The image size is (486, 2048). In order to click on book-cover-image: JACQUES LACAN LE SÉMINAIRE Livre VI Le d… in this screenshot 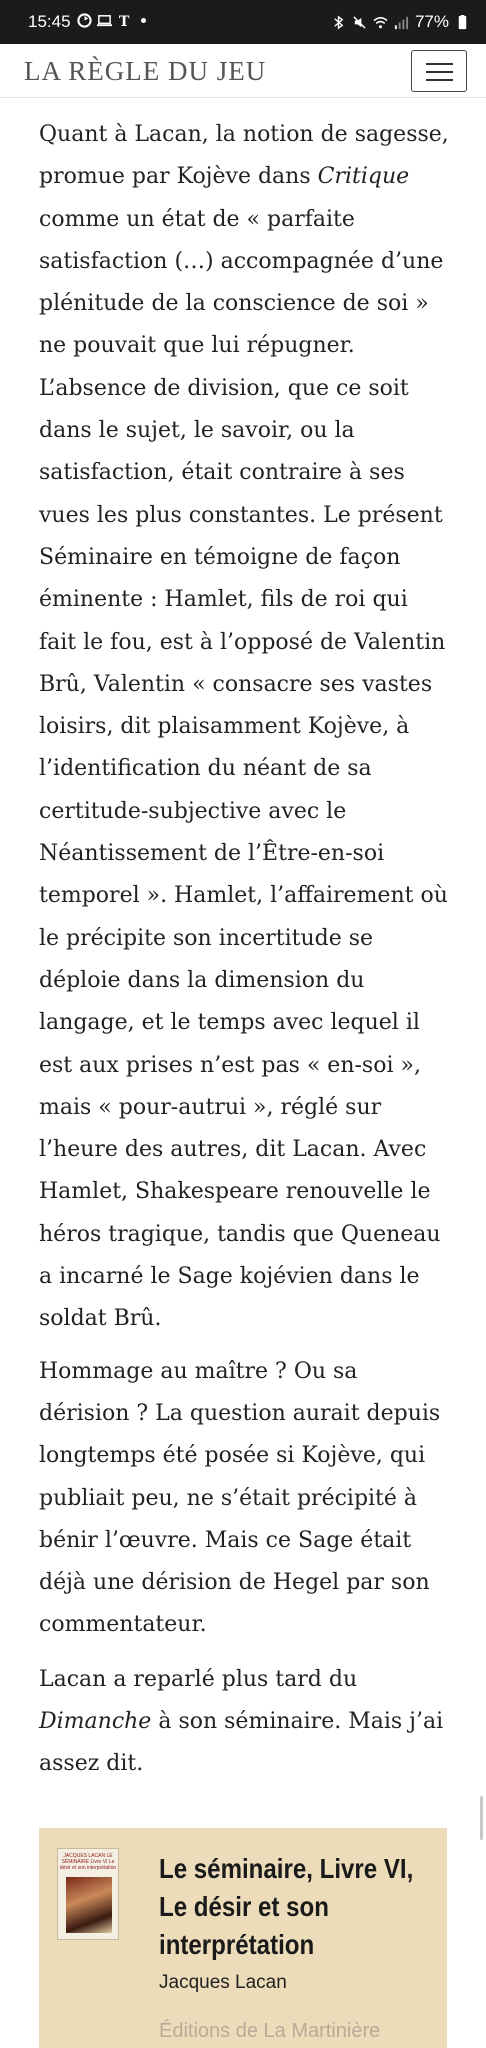, I will do `click(88, 1894)`.